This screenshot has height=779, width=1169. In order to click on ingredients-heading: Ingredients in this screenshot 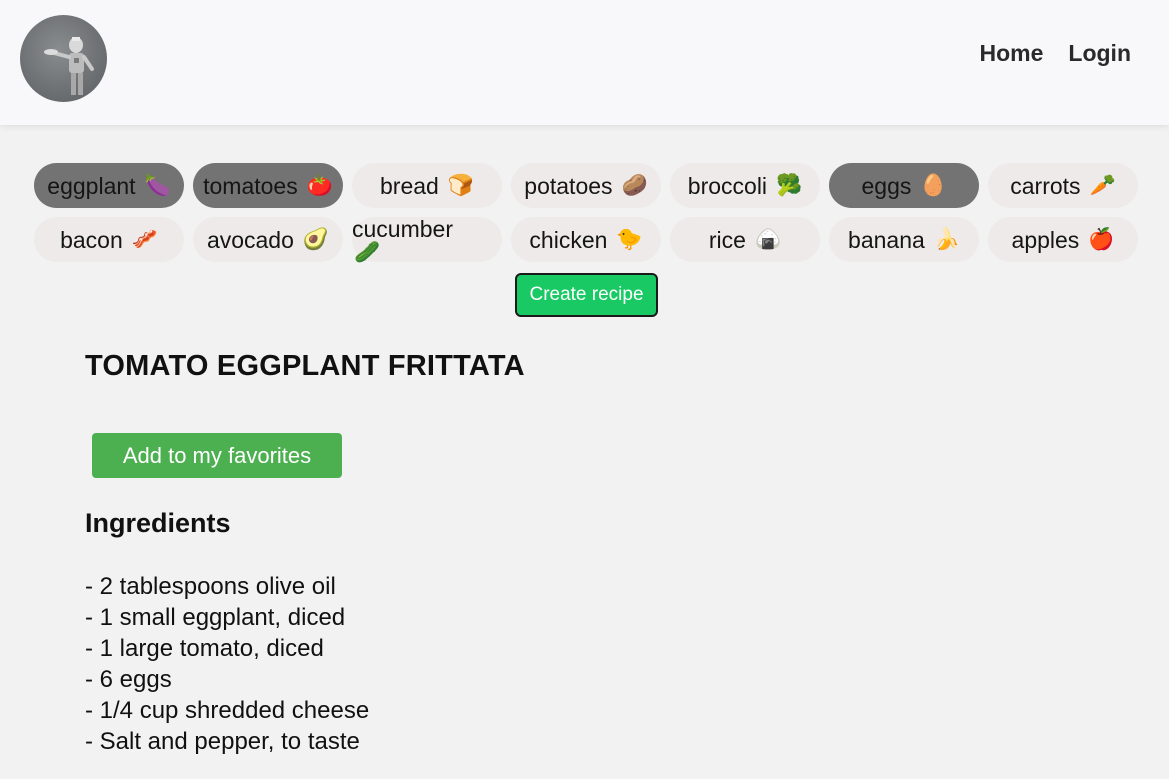, I will do `click(158, 523)`.